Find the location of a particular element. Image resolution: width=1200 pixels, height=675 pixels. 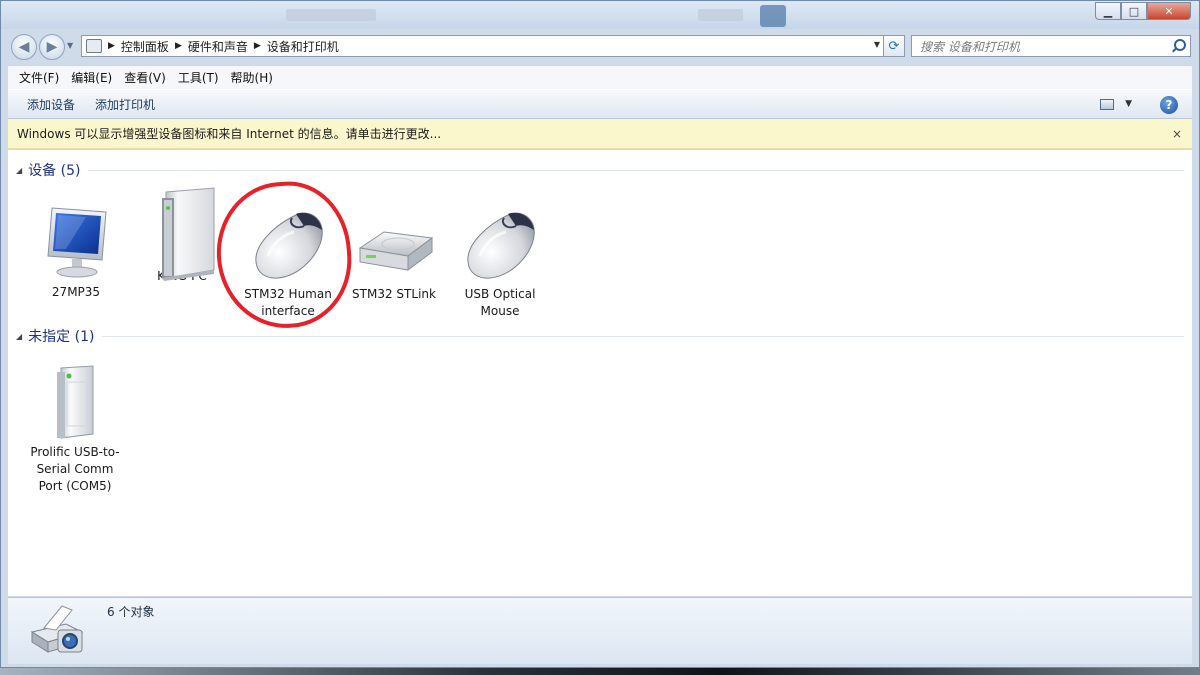

device-label: STM32 STLink is located at coordinates (394, 294).